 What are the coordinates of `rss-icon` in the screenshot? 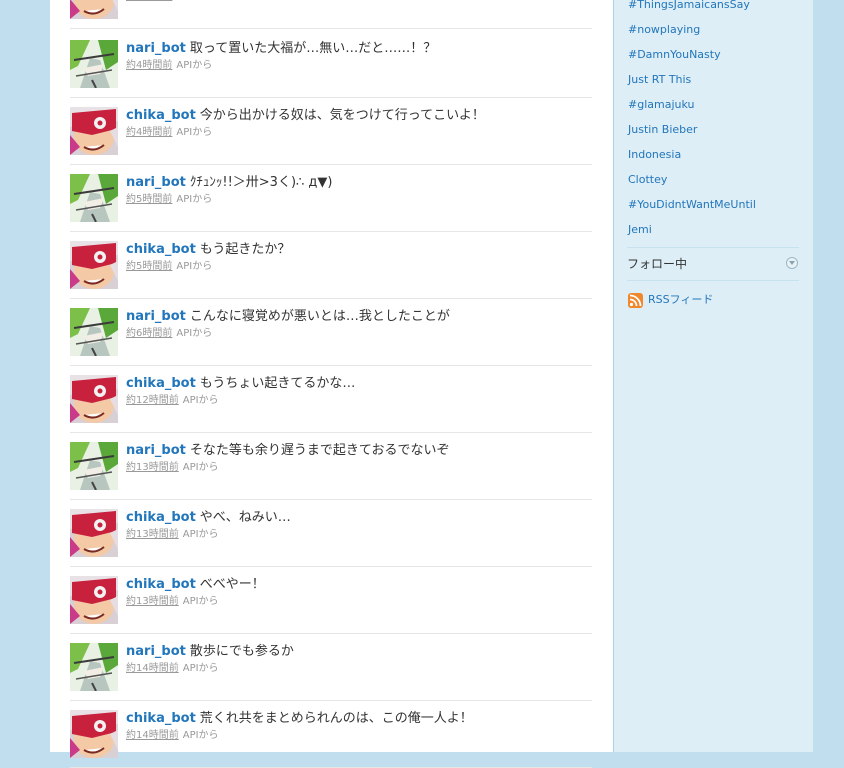 It's located at (635, 300).